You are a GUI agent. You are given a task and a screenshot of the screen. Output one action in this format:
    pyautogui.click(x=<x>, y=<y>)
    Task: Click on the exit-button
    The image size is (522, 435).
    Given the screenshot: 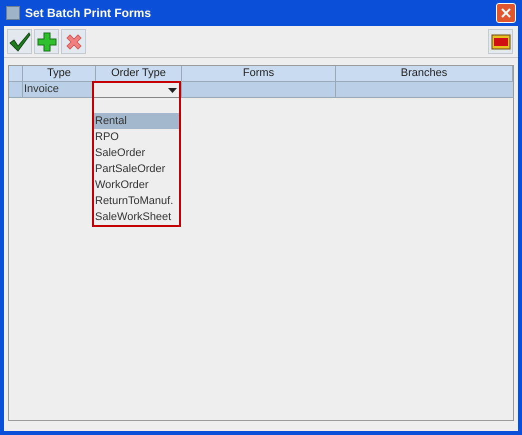 What is the action you would take?
    pyautogui.click(x=500, y=41)
    